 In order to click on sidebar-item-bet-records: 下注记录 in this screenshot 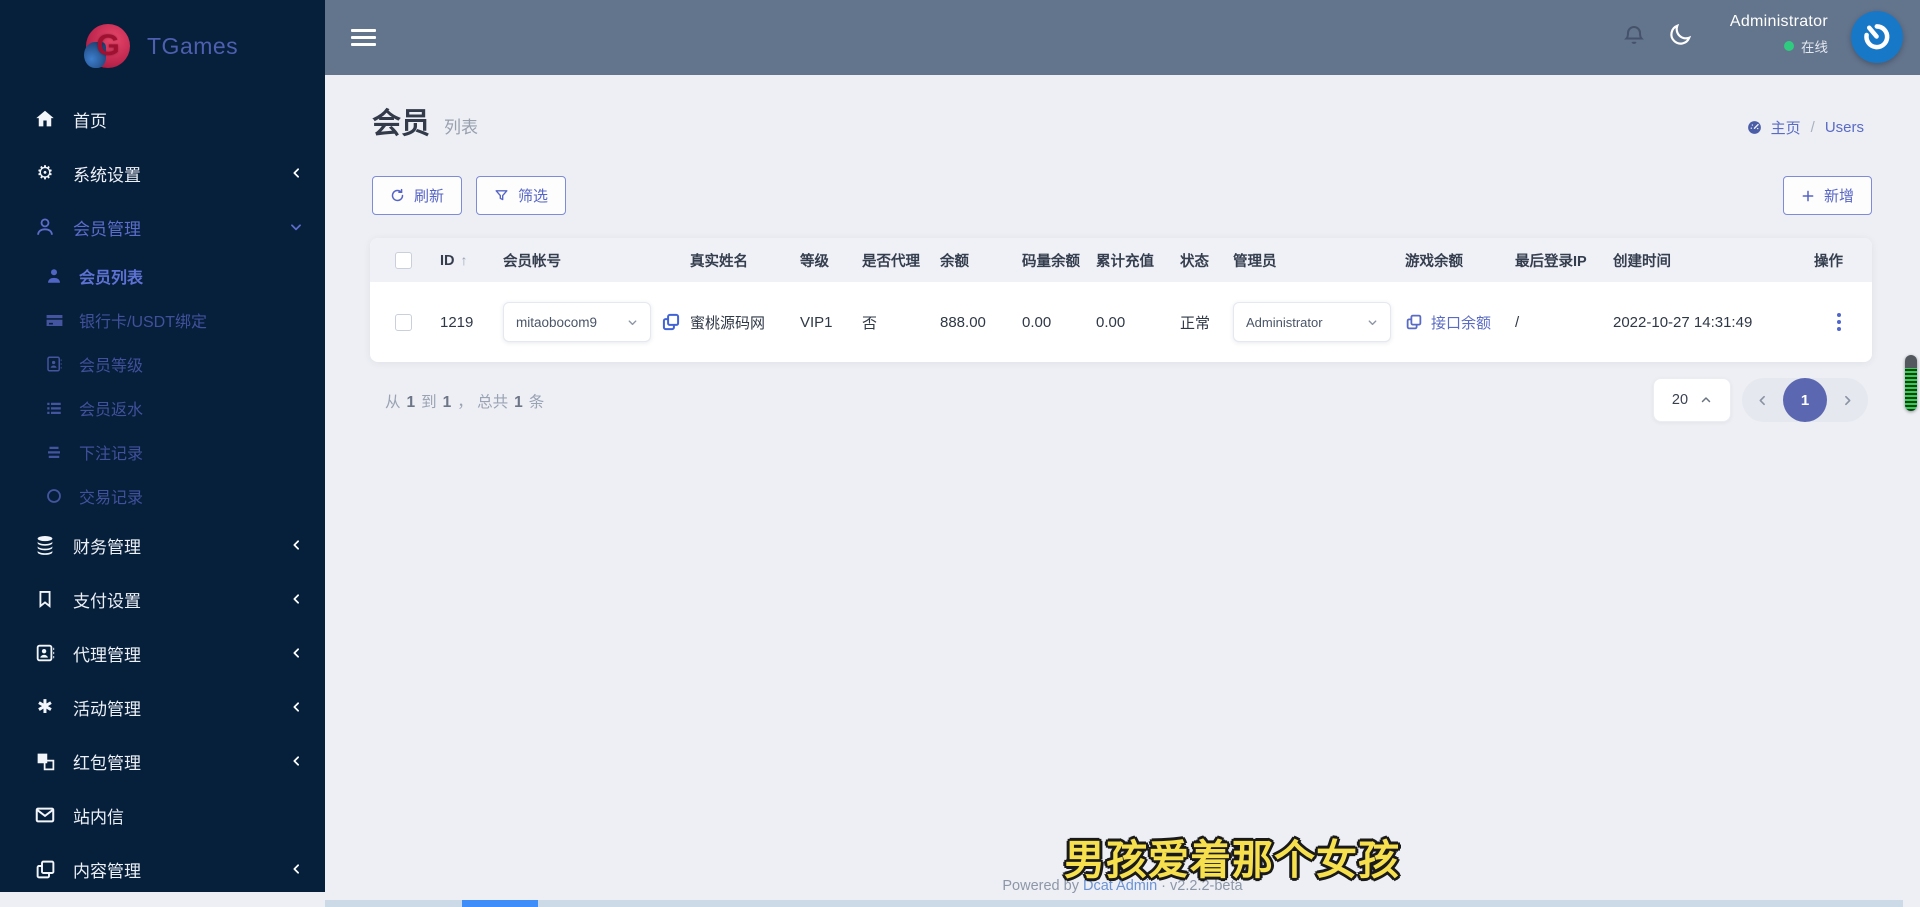, I will do `click(162, 452)`.